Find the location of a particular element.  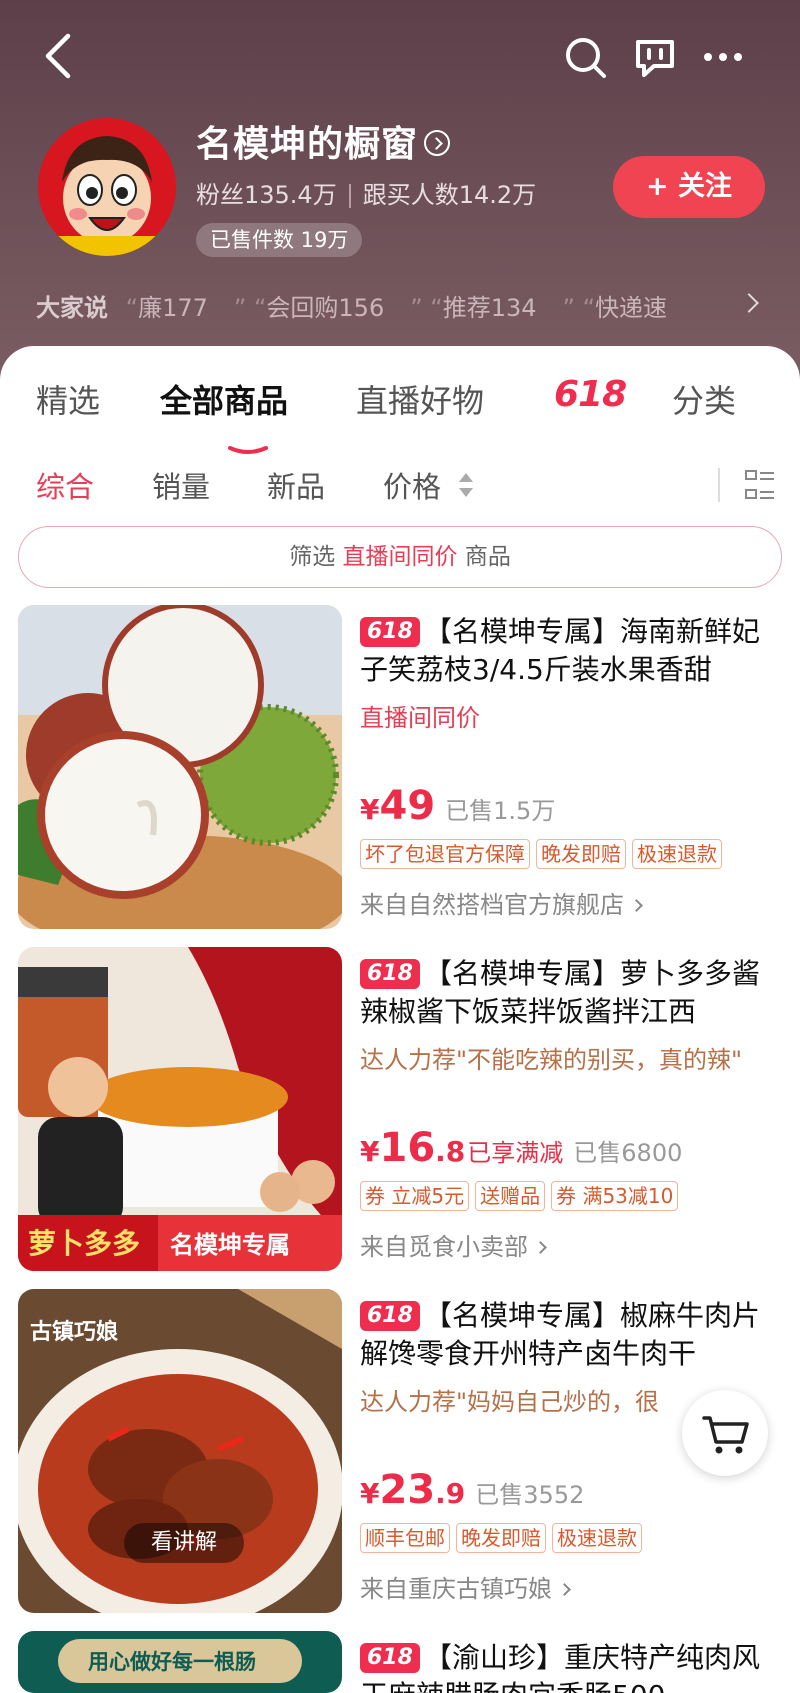

buyers-count: 跟买人数14.2万 is located at coordinates (449, 195).